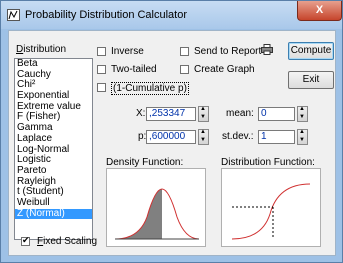  Describe the element at coordinates (238, 136) in the screenshot. I see `sd-label: st.dev.:` at that location.